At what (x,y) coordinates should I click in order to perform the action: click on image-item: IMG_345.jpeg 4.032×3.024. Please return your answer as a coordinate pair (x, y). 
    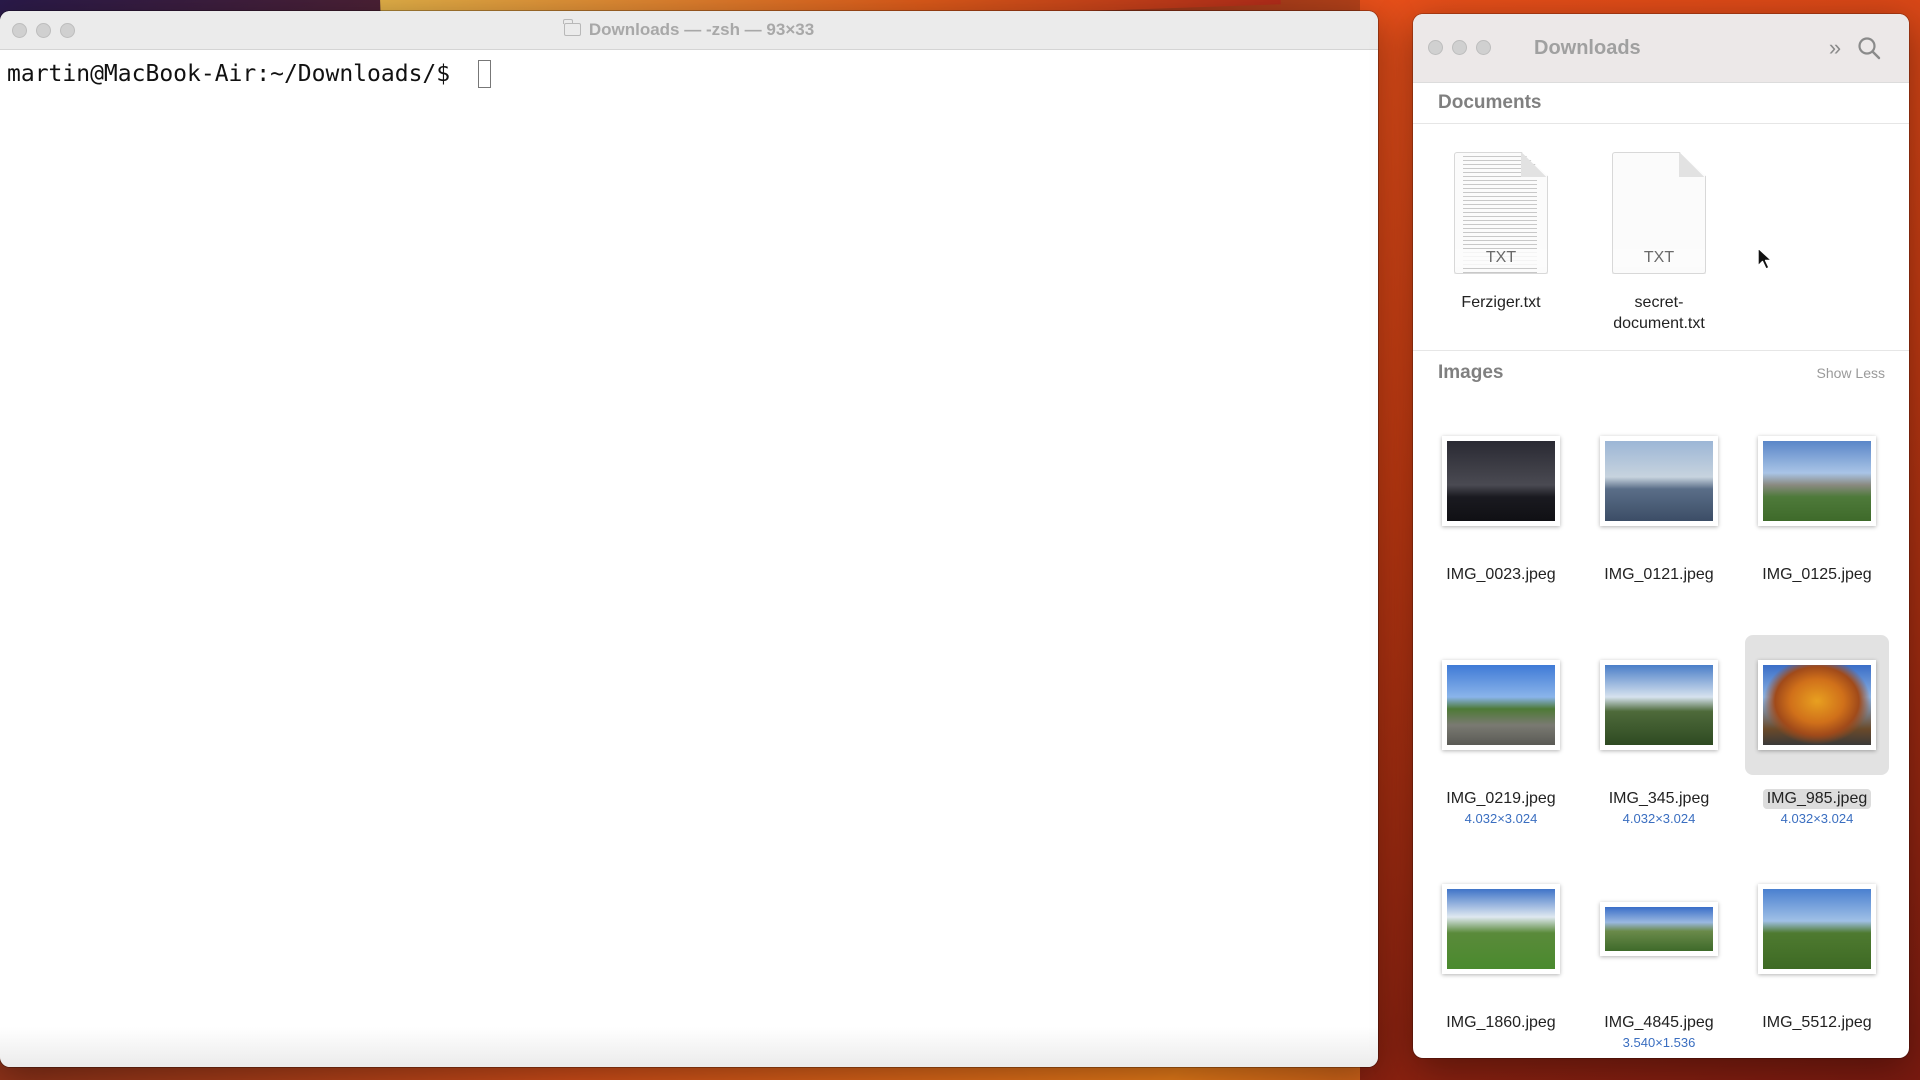
    Looking at the image, I should click on (1659, 730).